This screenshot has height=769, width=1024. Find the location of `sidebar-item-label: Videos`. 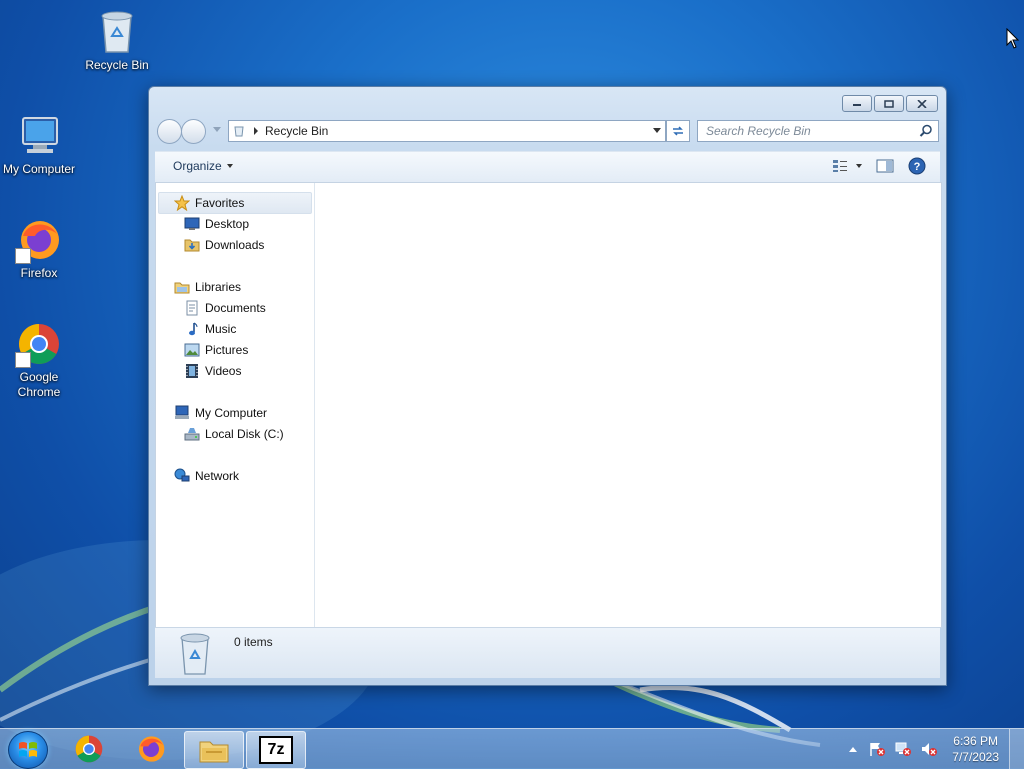

sidebar-item-label: Videos is located at coordinates (223, 371).